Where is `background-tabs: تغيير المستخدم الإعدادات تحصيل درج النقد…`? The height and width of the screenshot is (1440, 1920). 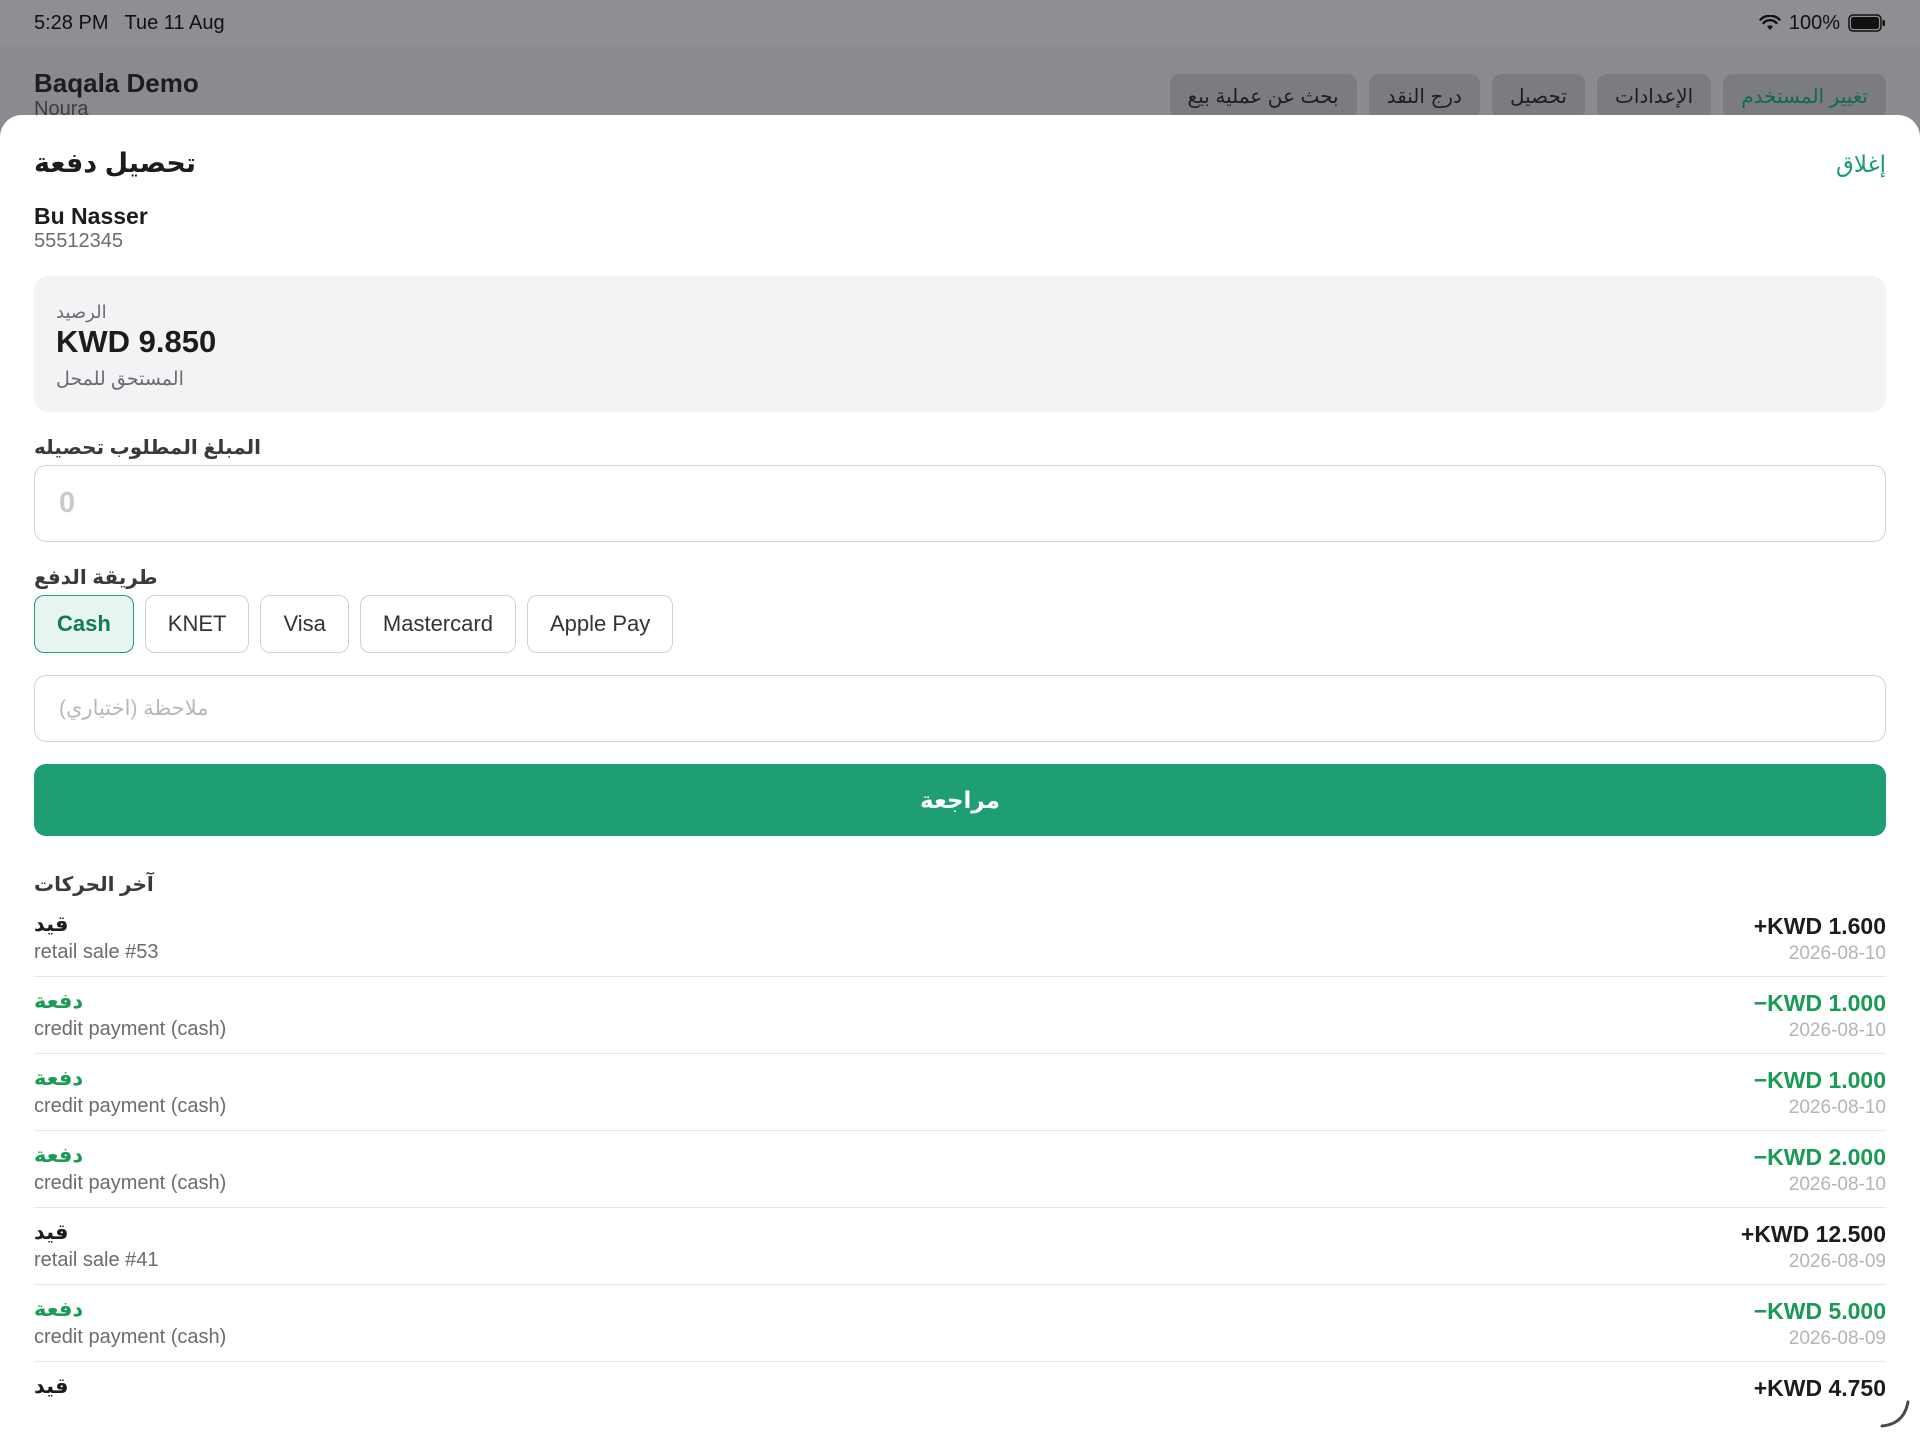
background-tabs: تغيير المستخدم الإعدادات تحصيل درج النقد… is located at coordinates (1527, 96).